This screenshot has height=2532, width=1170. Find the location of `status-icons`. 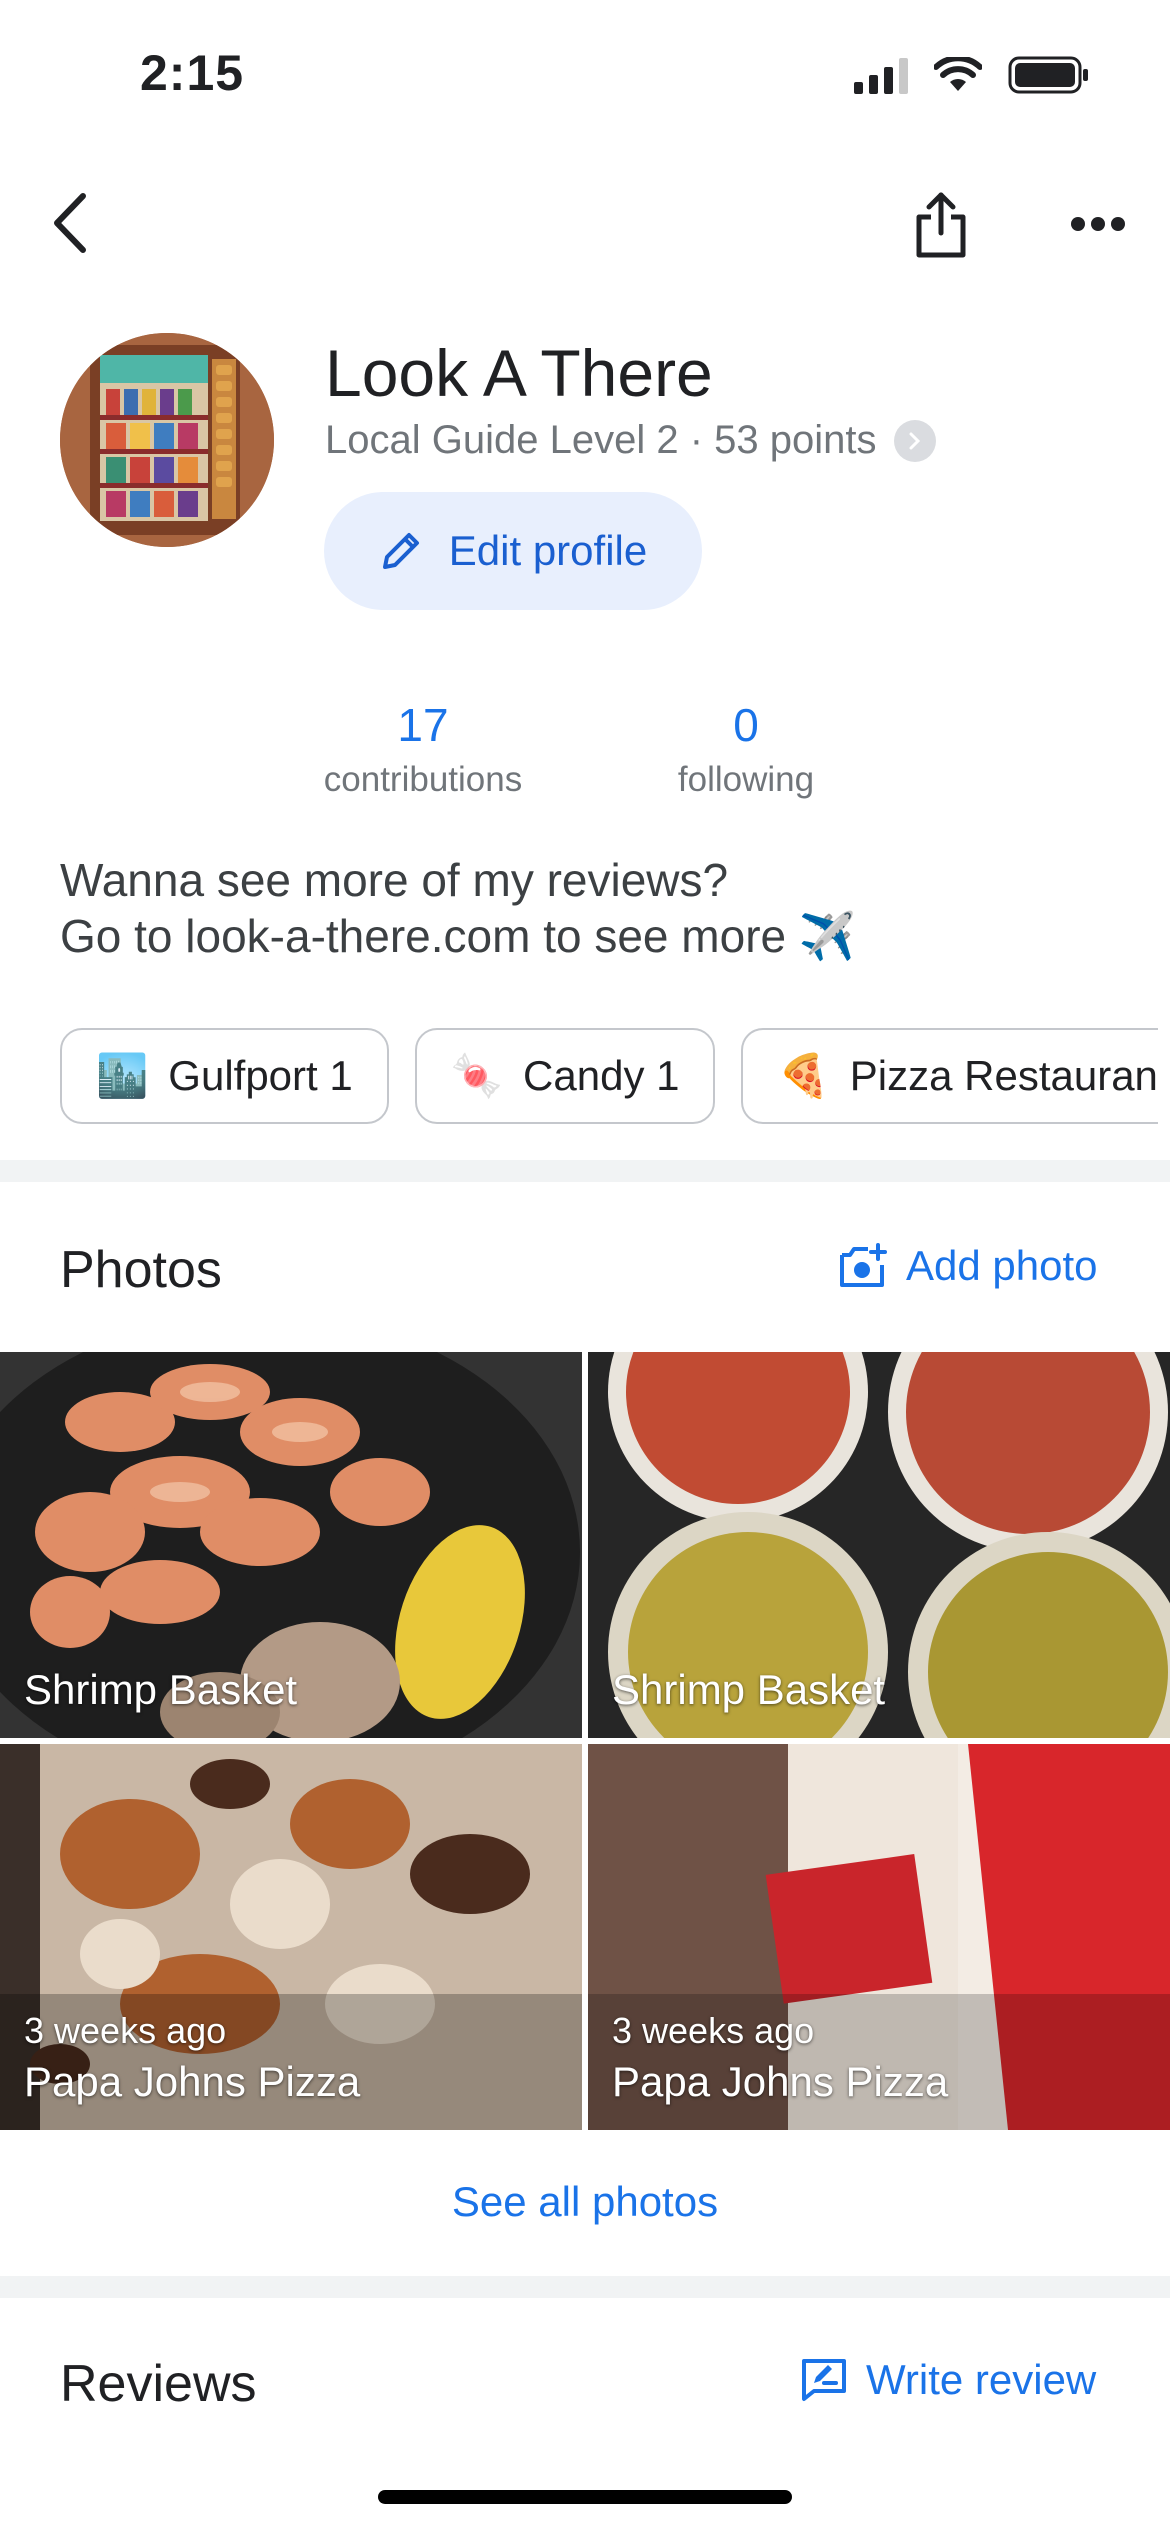

status-icons is located at coordinates (972, 75).